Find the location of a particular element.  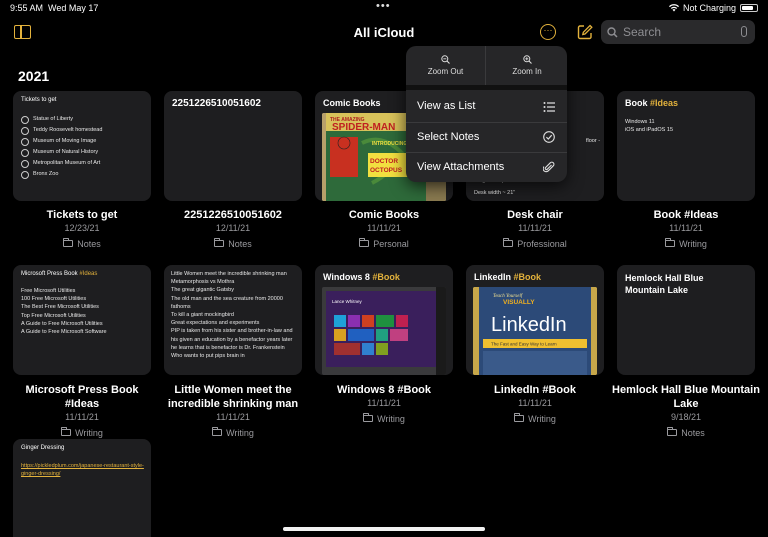

select-notes-label: Select Notes is located at coordinates (448, 137).